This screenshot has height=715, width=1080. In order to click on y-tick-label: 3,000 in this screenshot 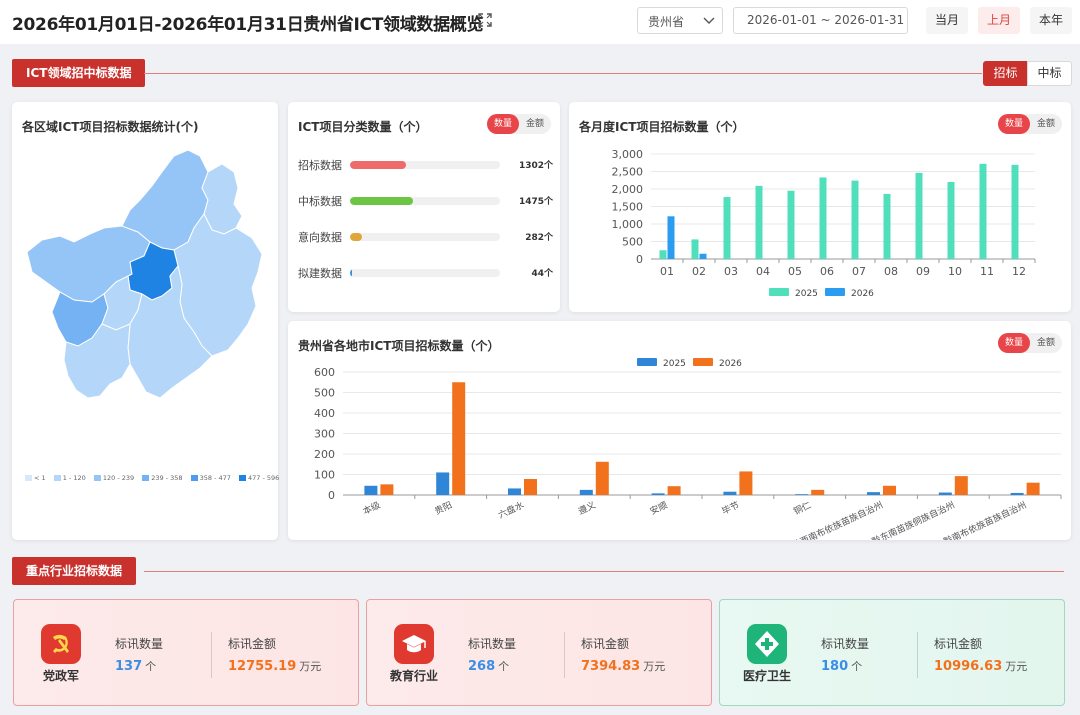, I will do `click(628, 154)`.